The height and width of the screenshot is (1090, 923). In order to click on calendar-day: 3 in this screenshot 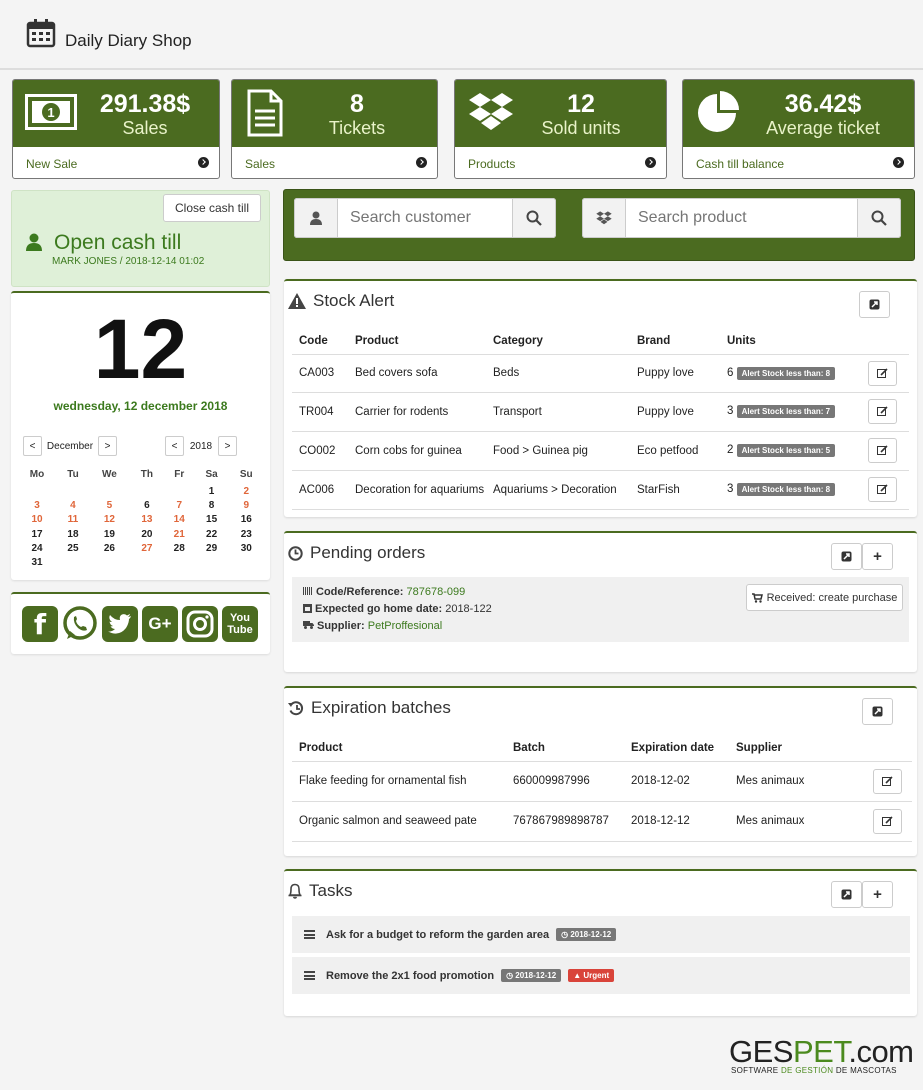, I will do `click(37, 505)`.